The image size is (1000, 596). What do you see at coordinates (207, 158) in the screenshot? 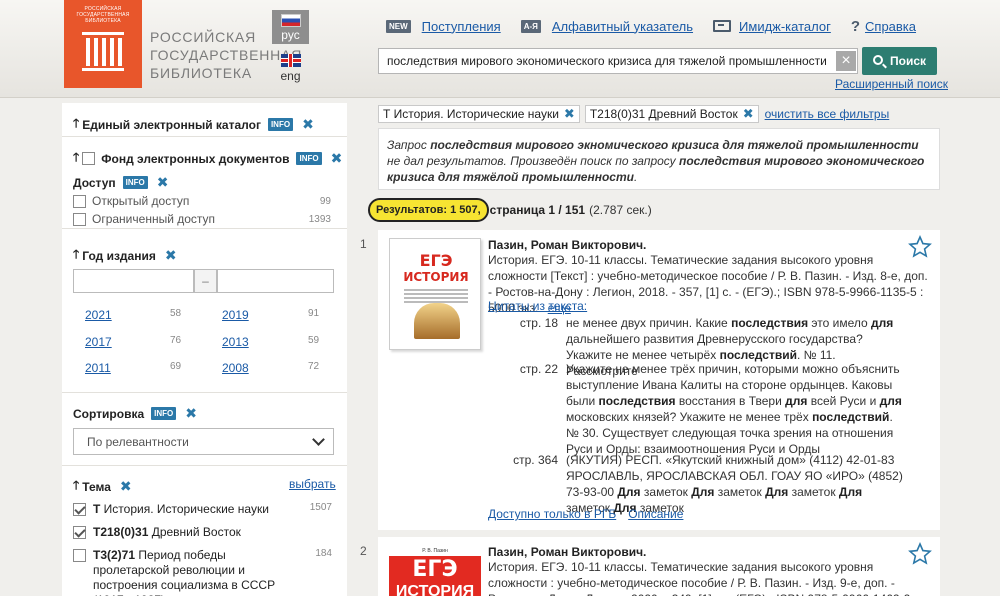
I see `fund-title-row: 🡑 Фонд электронных документов INFO ✖` at bounding box center [207, 158].